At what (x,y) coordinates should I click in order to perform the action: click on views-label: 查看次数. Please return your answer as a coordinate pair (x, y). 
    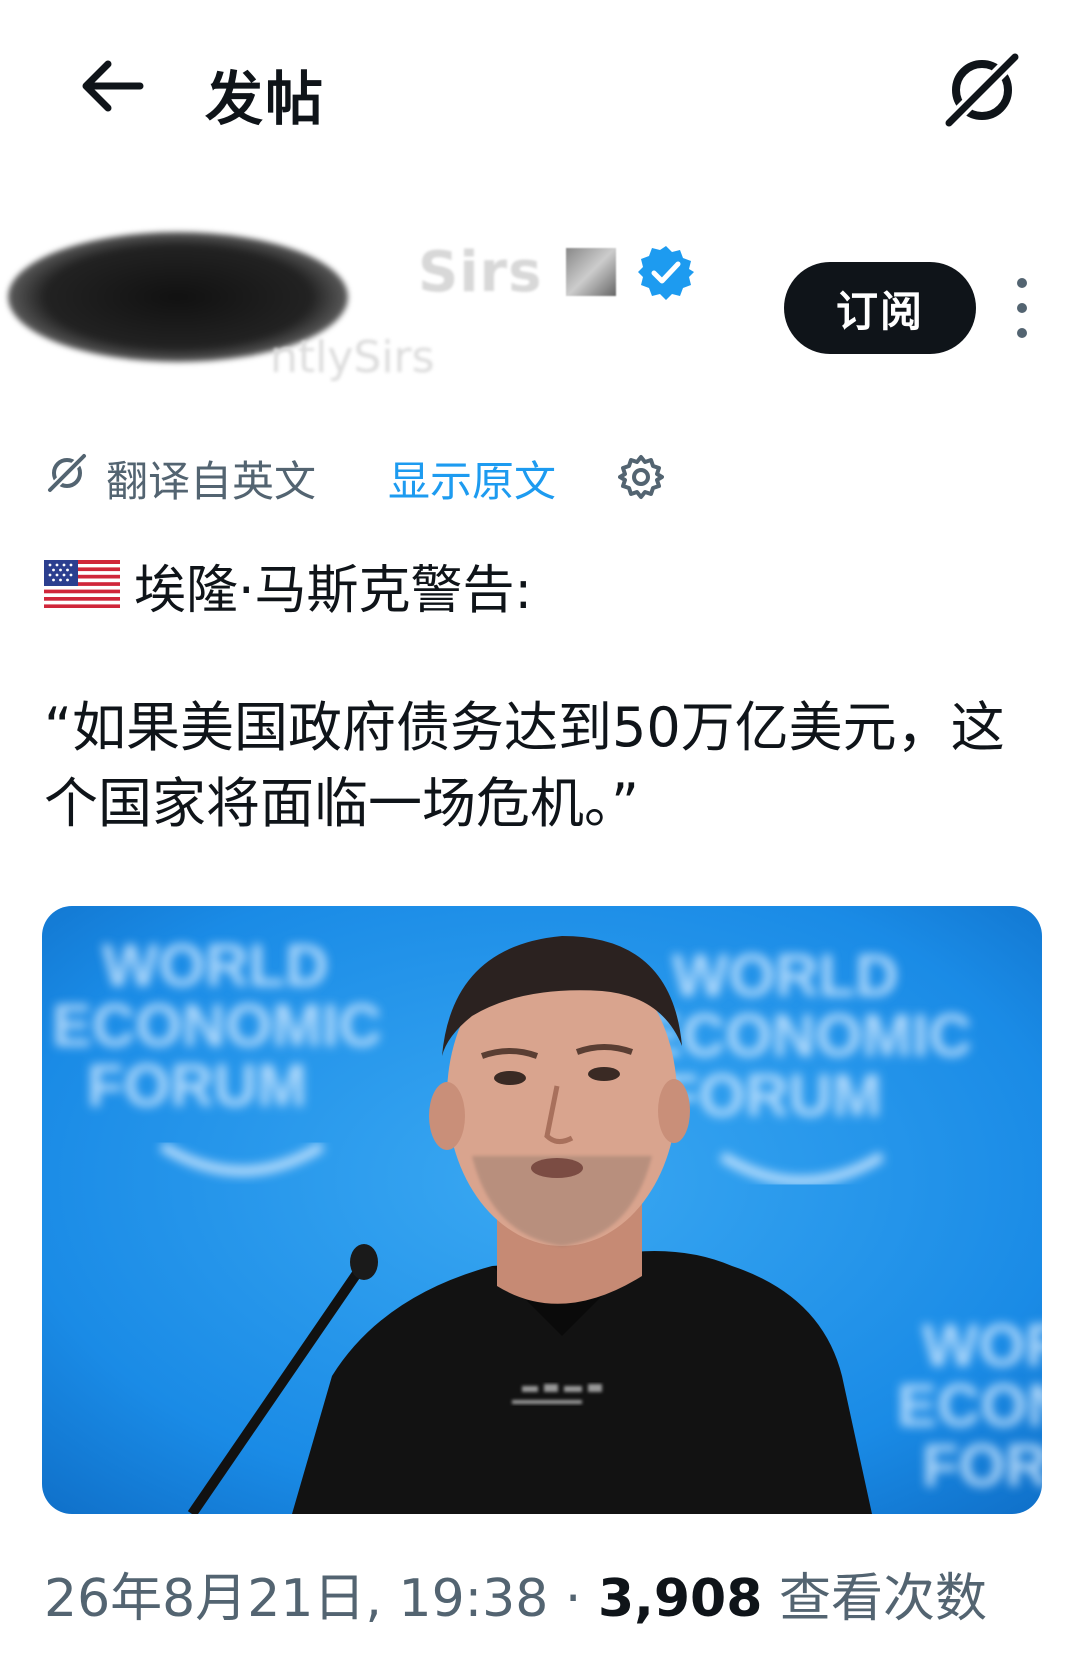
    Looking at the image, I should click on (882, 1599).